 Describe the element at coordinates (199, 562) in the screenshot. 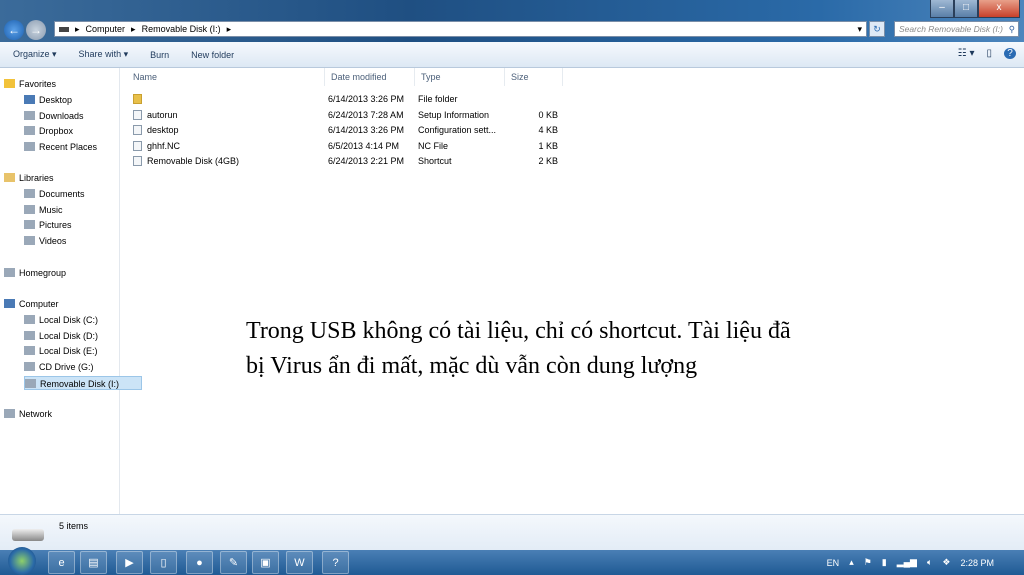

I see `firefox-icon: ●` at that location.